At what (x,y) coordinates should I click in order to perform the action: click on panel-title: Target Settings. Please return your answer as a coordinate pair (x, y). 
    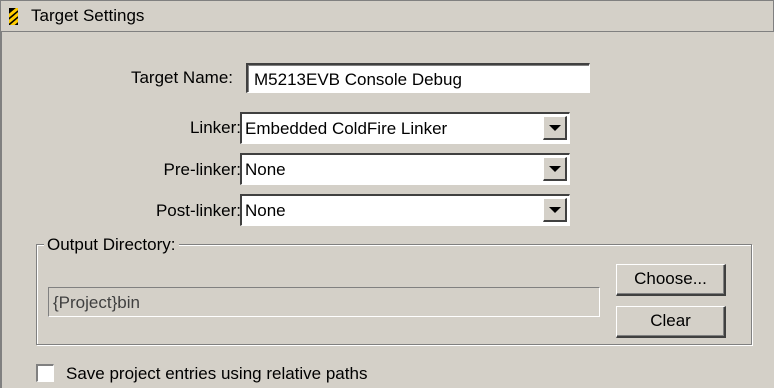
    Looking at the image, I should click on (88, 15).